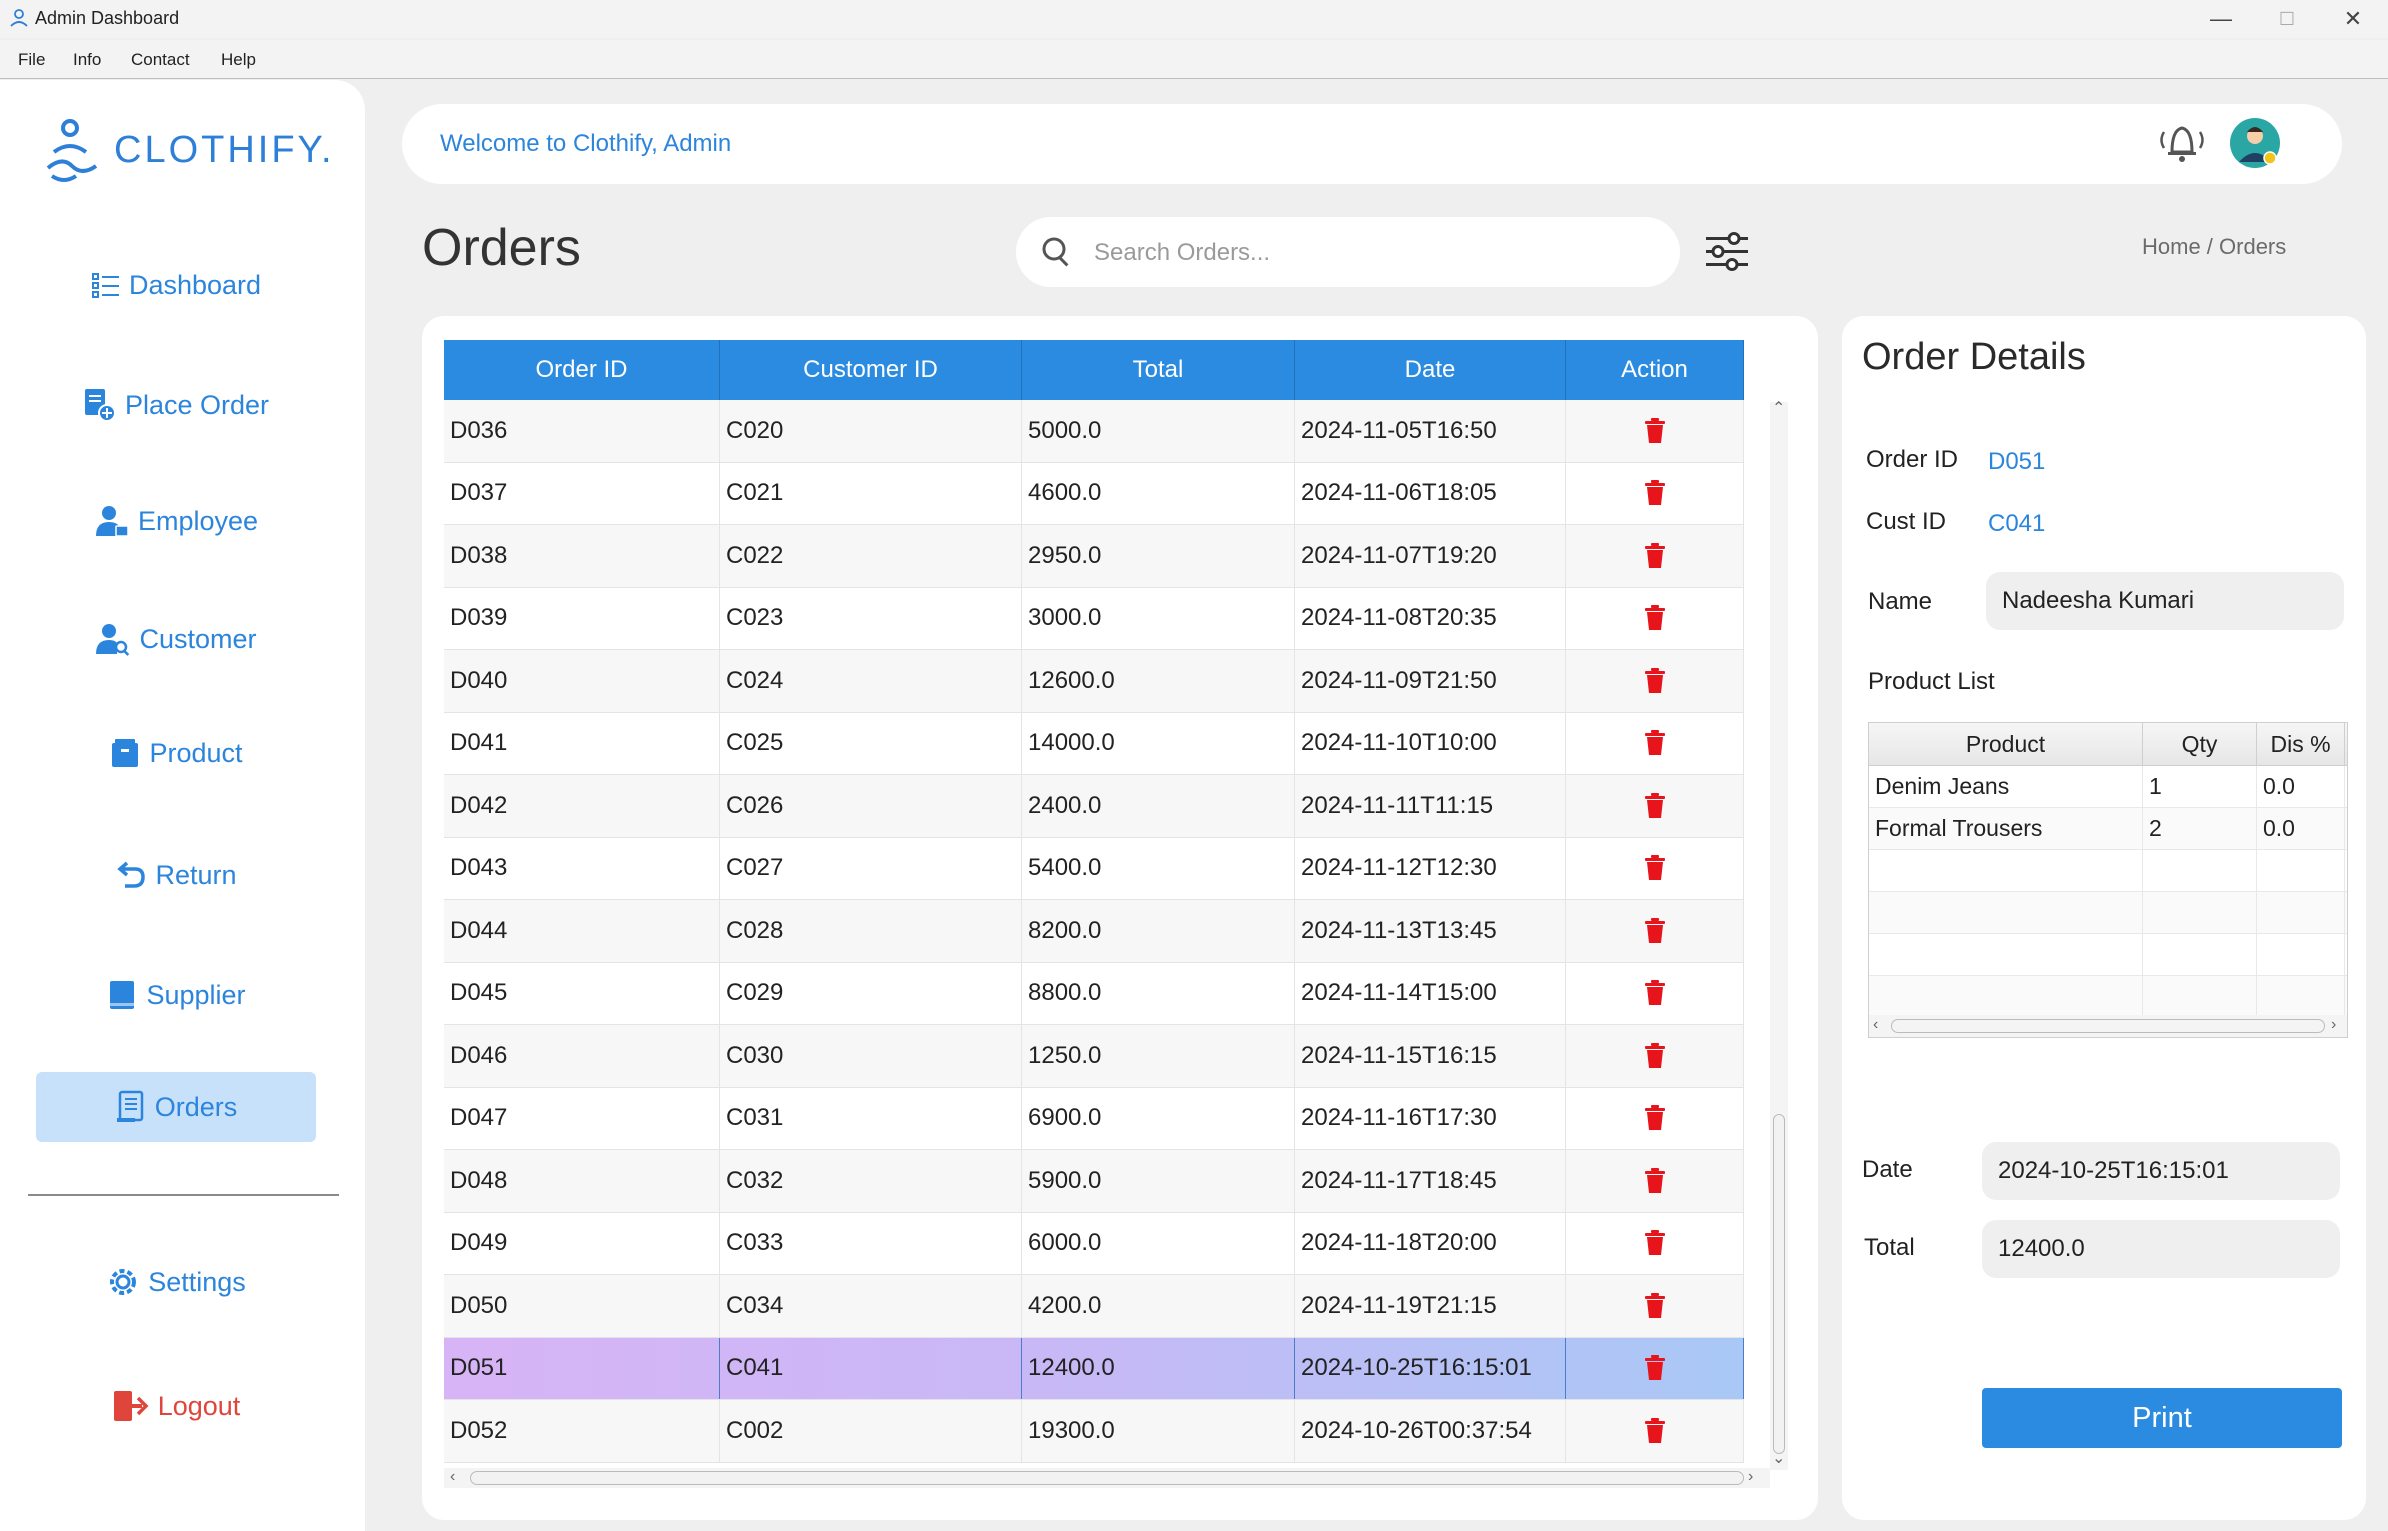 The width and height of the screenshot is (2388, 1531). I want to click on table-row: D037 C021 4600.0 2024-11-06T18:05, so click(1094, 493).